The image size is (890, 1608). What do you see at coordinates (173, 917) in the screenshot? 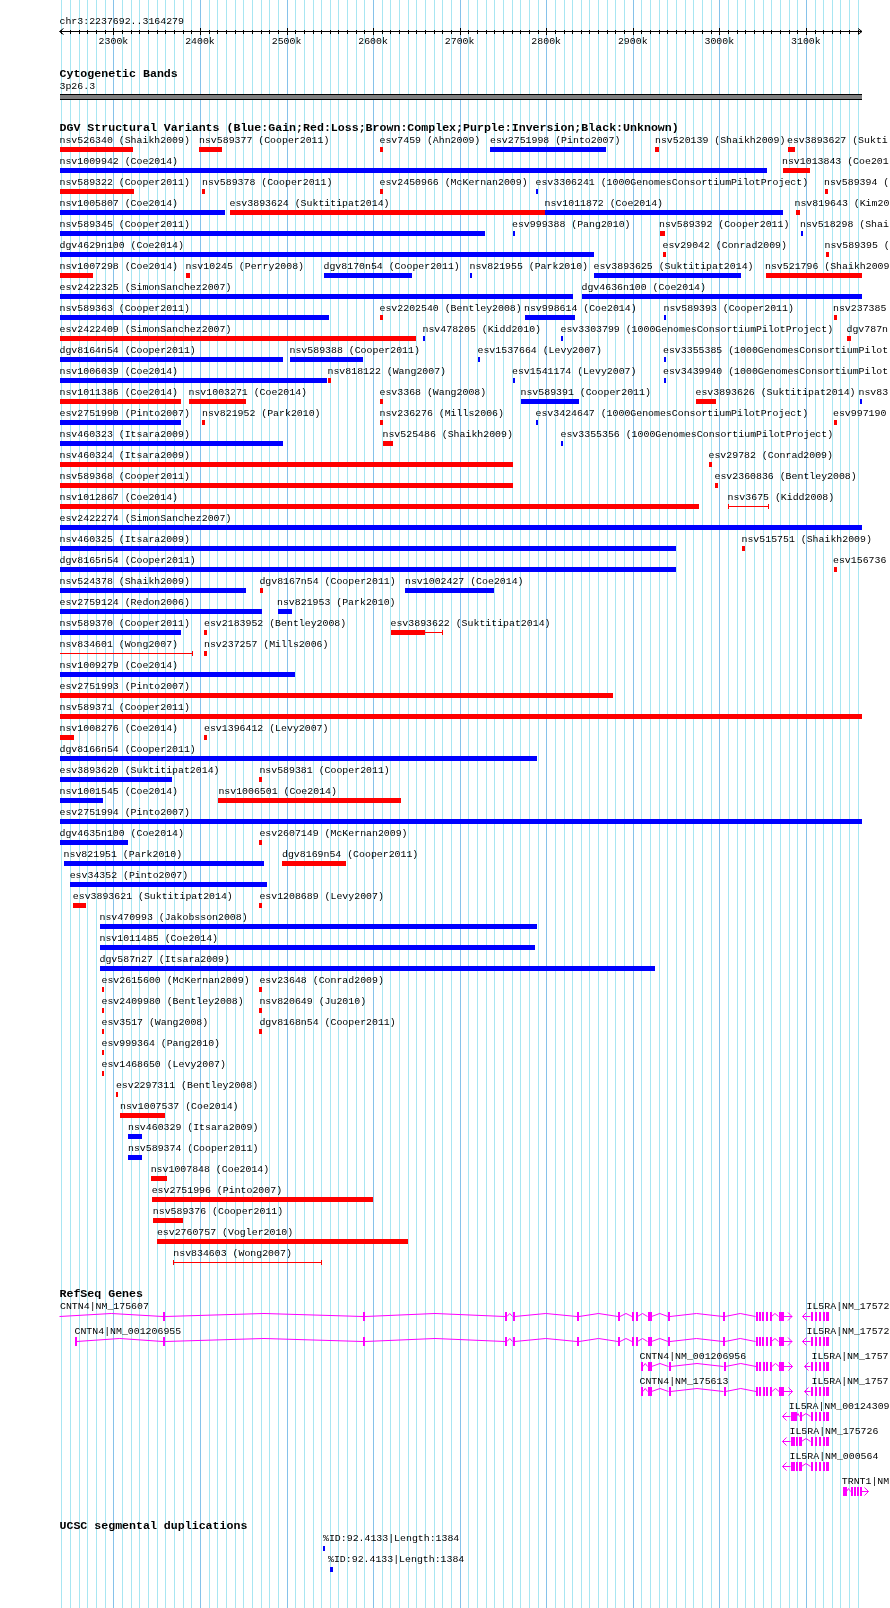
I see `variant-label: nsv470993 (Jakobsson2008)` at bounding box center [173, 917].